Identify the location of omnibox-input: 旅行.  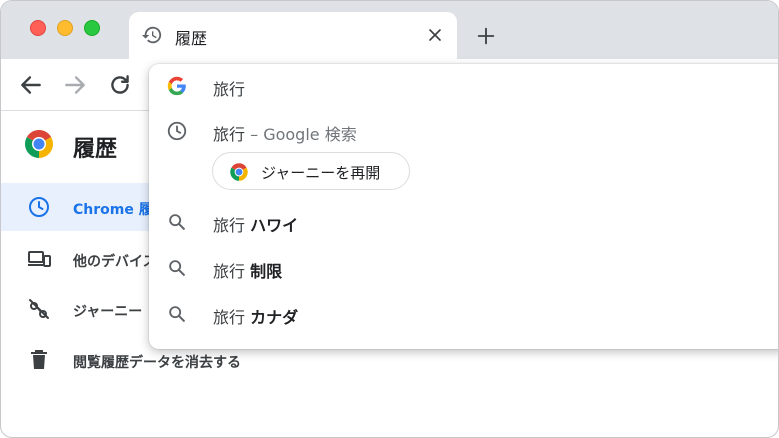
(229, 88).